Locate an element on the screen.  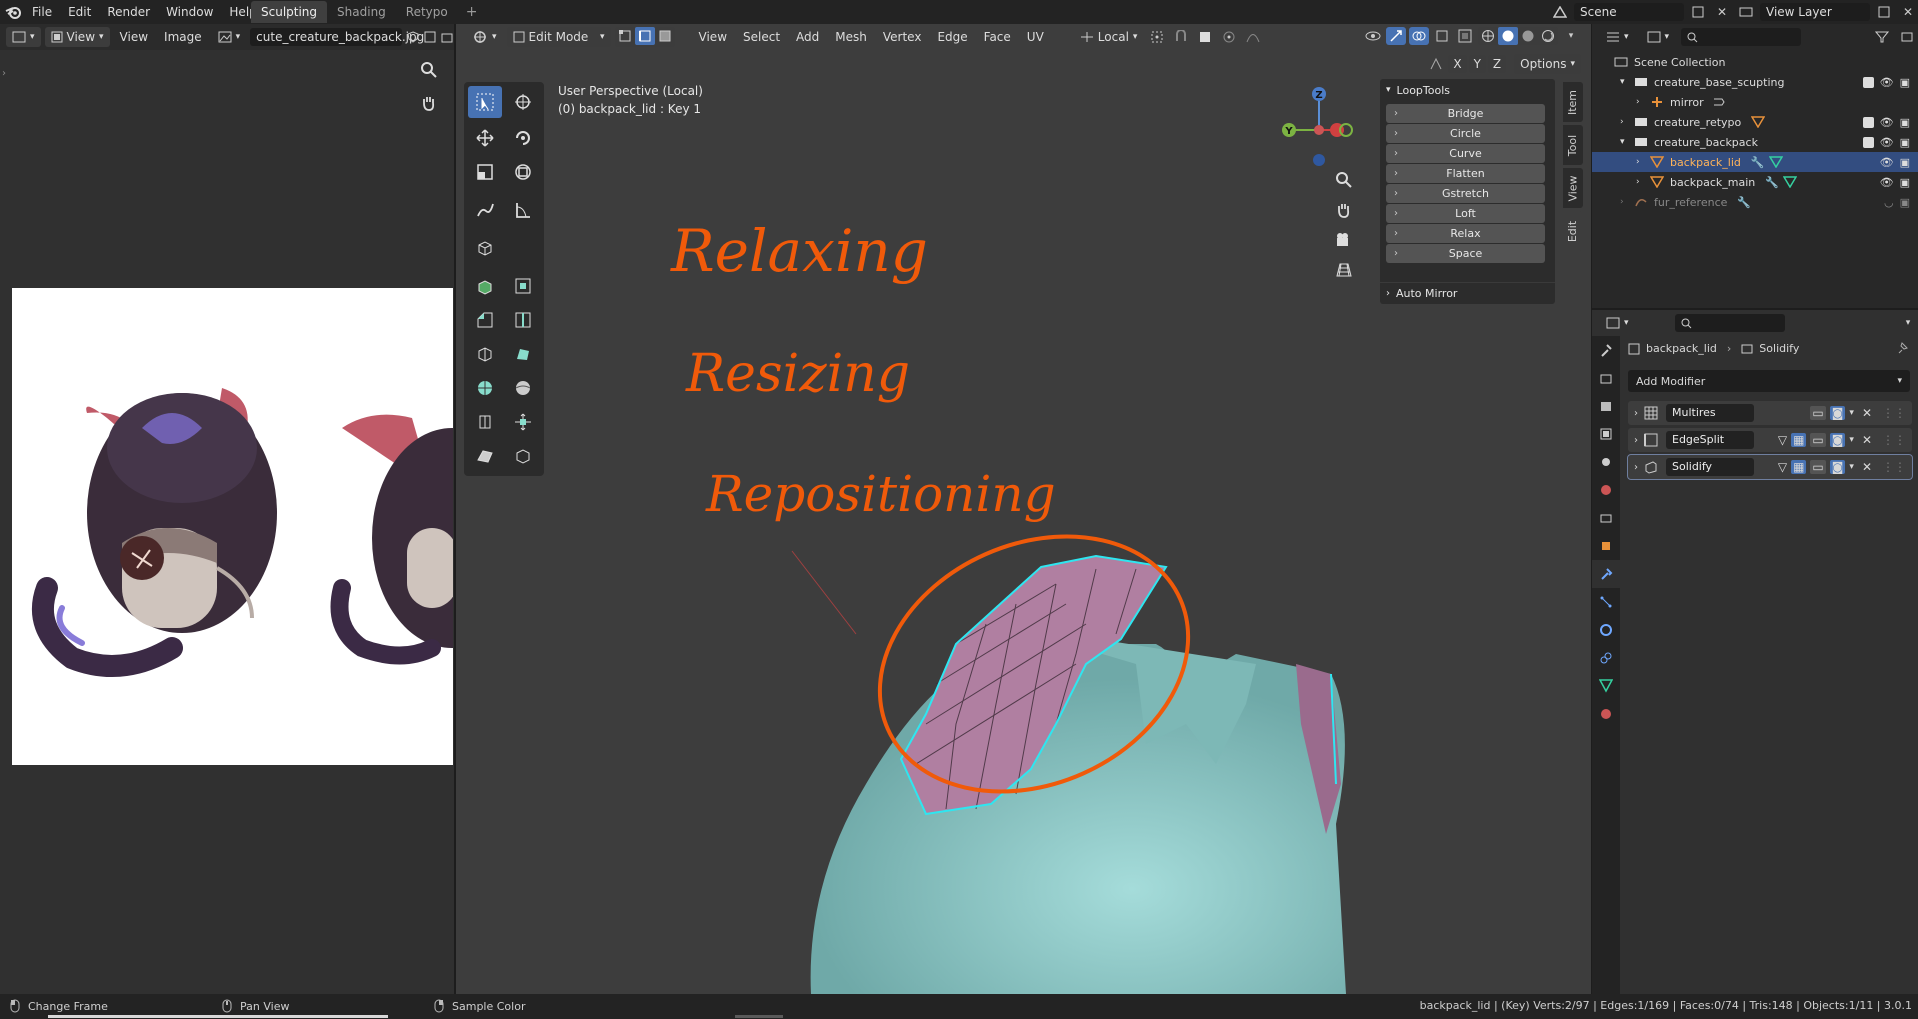
new-scene-icon is located at coordinates (1698, 12).